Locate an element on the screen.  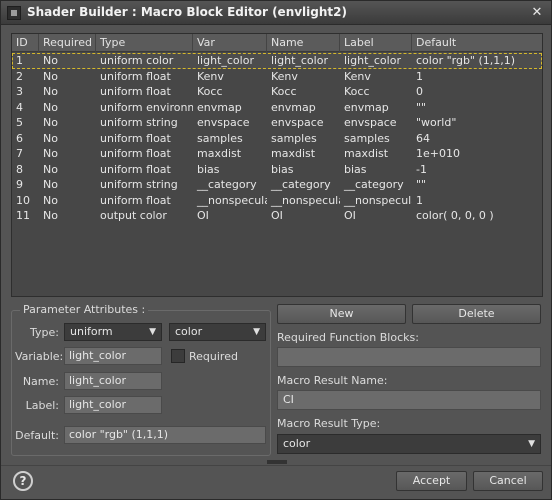
label-label: Label: is located at coordinates (42, 405).